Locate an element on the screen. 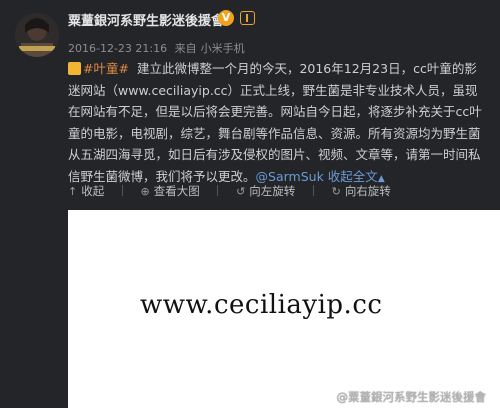  rotate-left-label: 向左旋转 is located at coordinates (272, 191).